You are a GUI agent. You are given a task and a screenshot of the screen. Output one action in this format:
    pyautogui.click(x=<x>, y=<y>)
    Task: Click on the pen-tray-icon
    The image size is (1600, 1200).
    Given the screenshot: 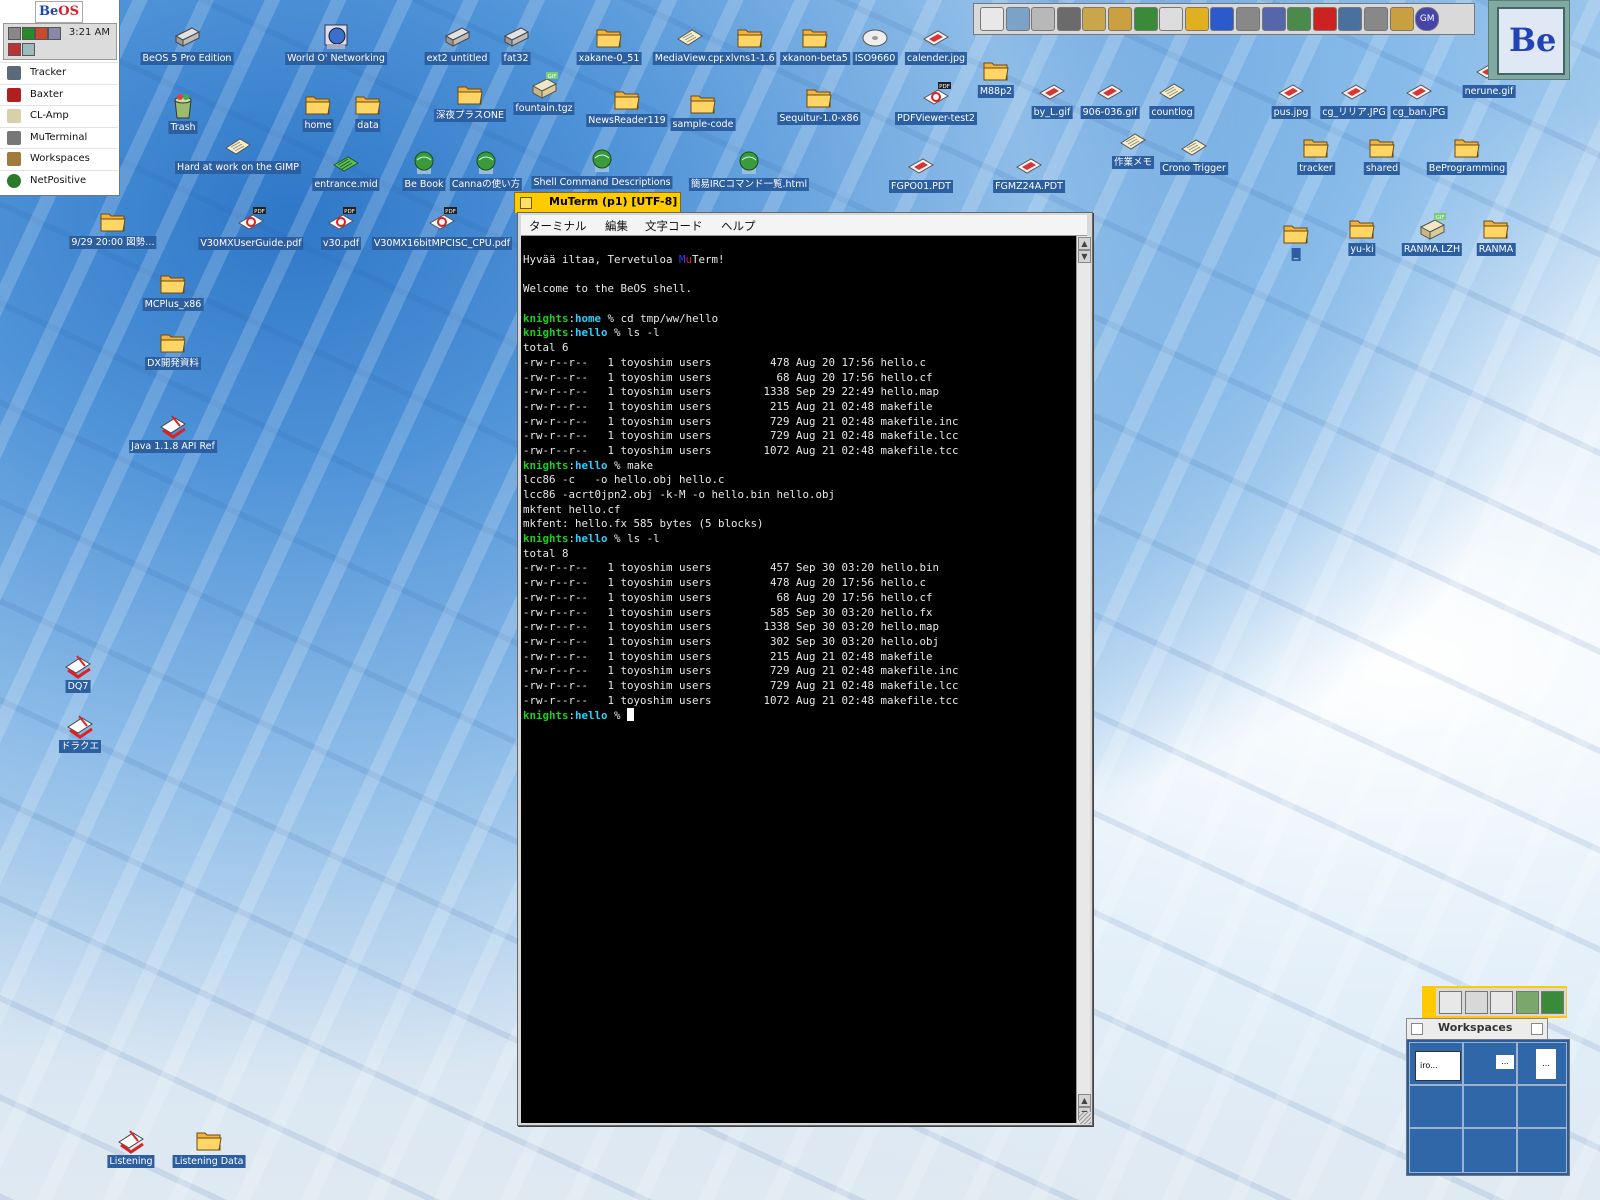 What is the action you would take?
    pyautogui.click(x=54, y=33)
    